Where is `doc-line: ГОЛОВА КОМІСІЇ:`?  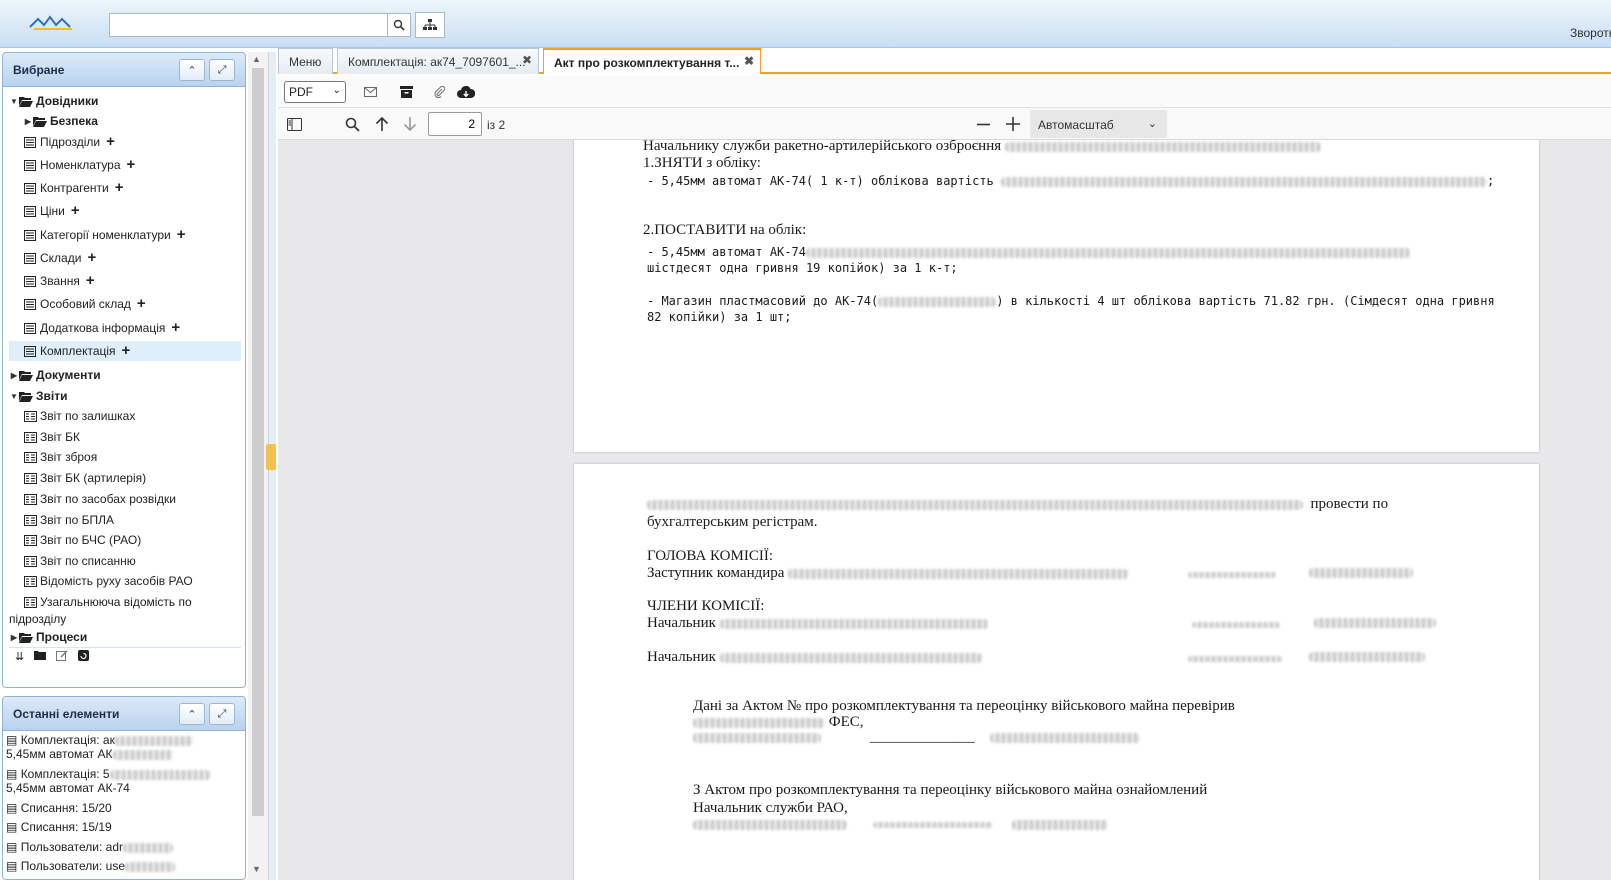
doc-line: ГОЛОВА КОМІСІЇ: is located at coordinates (710, 556).